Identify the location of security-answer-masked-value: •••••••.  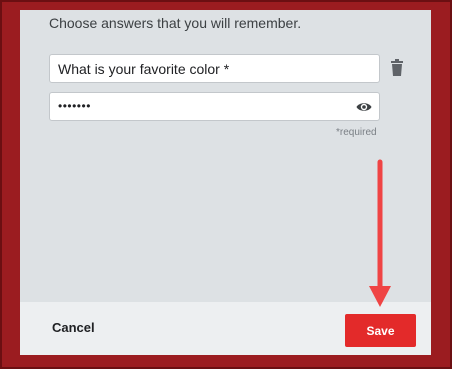
(74, 106).